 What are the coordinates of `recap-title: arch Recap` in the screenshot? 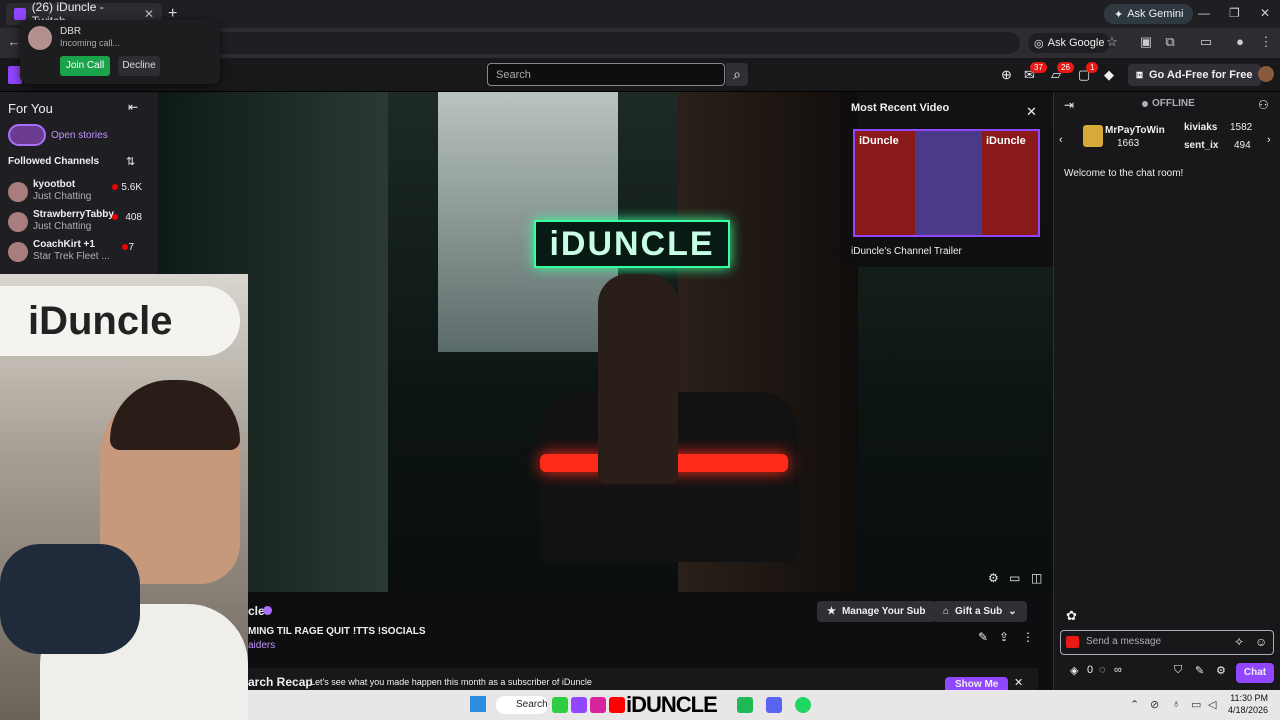 It's located at (280, 682).